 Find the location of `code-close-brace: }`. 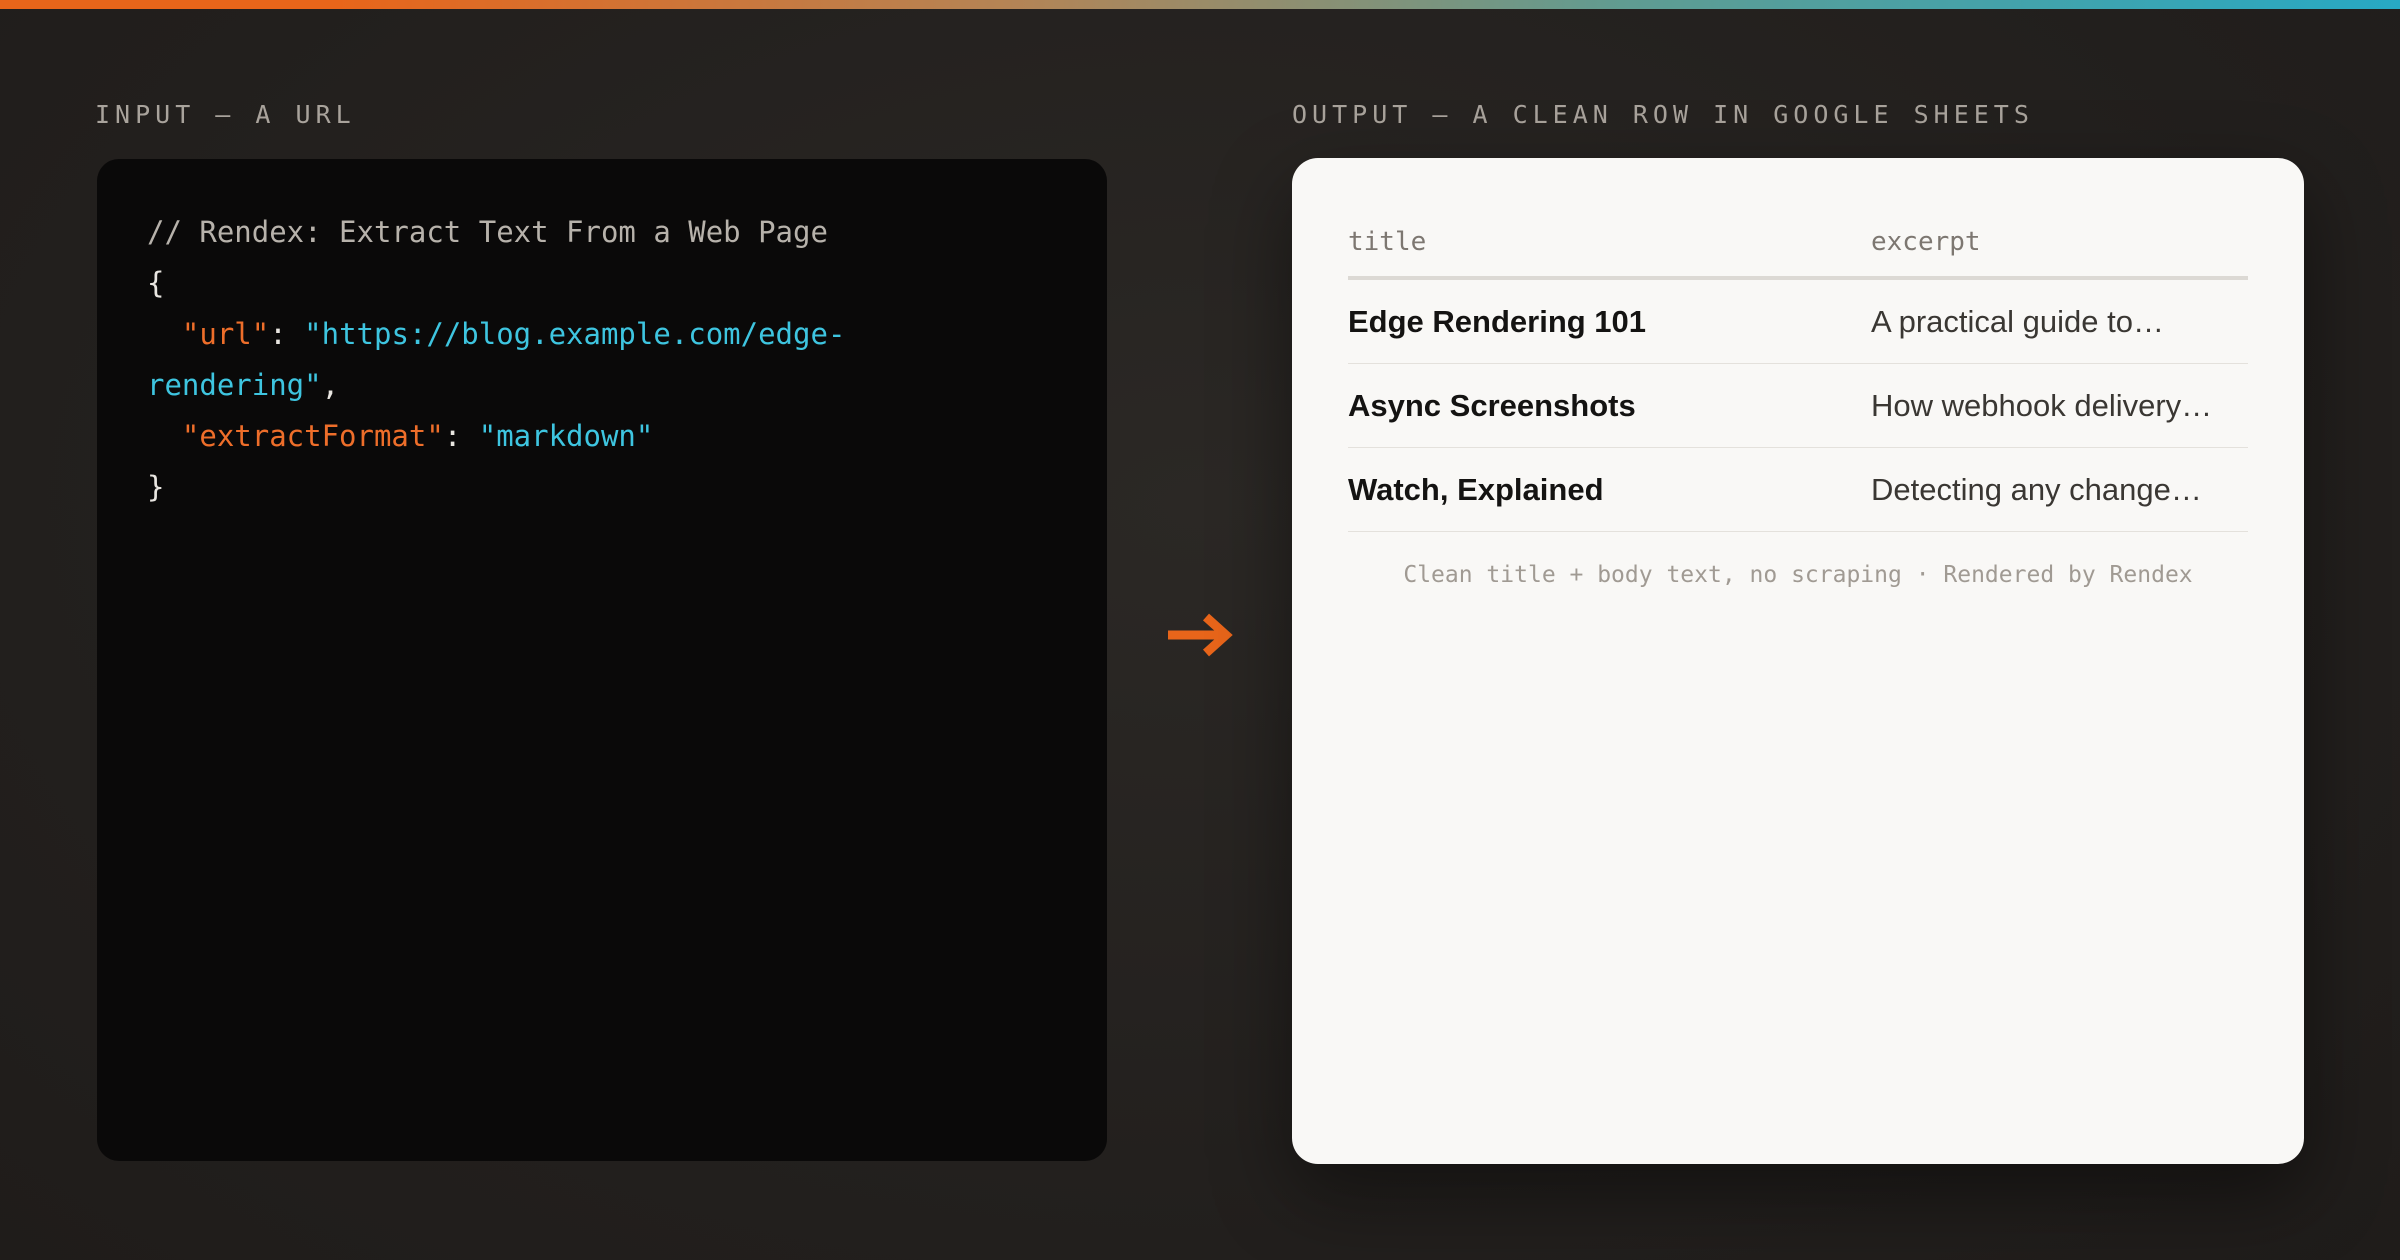

code-close-brace: } is located at coordinates (156, 487).